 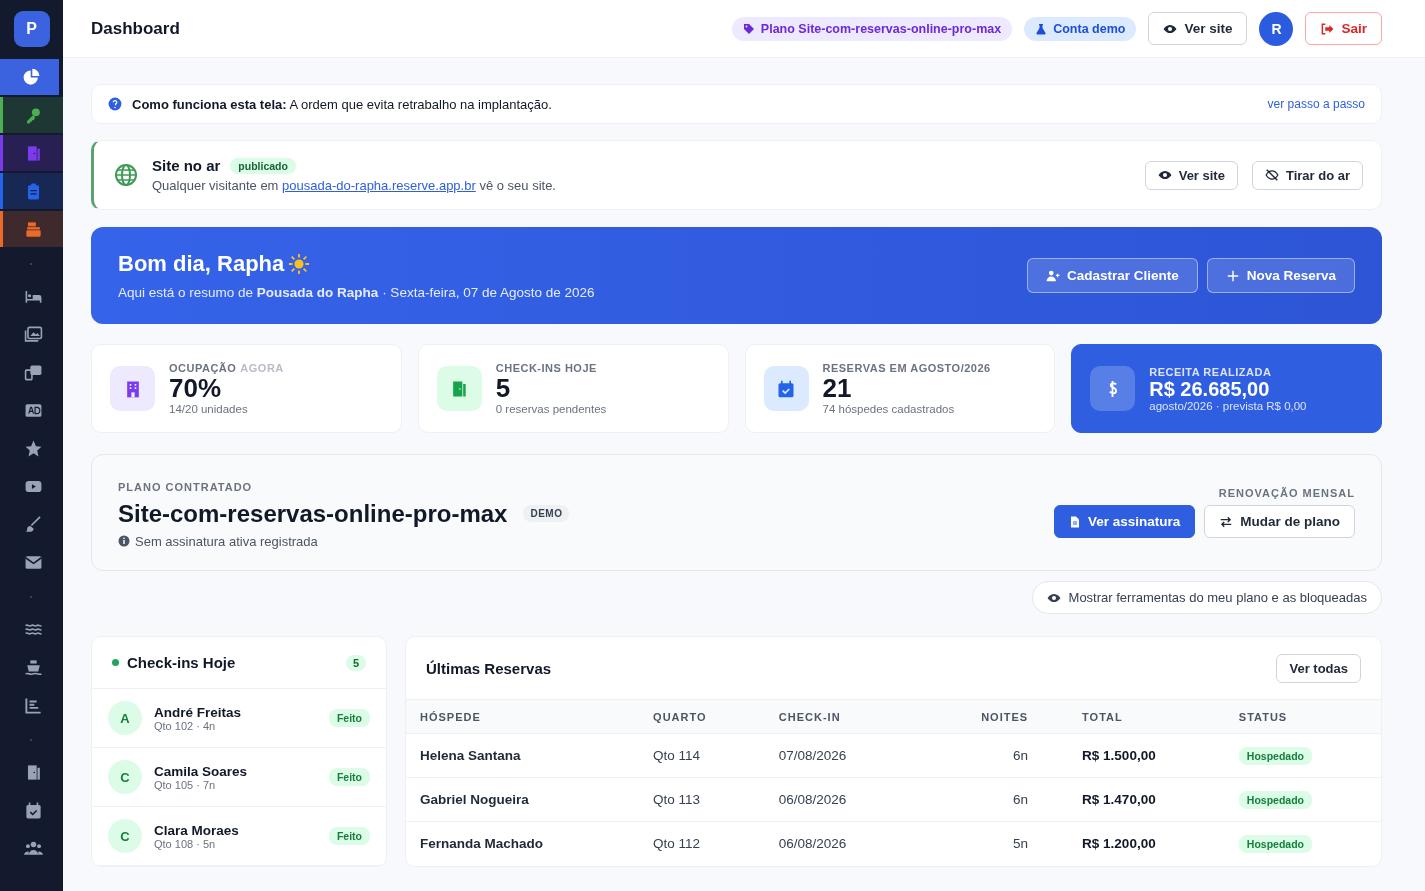 I want to click on table-cell: 5n, so click(x=990, y=843).